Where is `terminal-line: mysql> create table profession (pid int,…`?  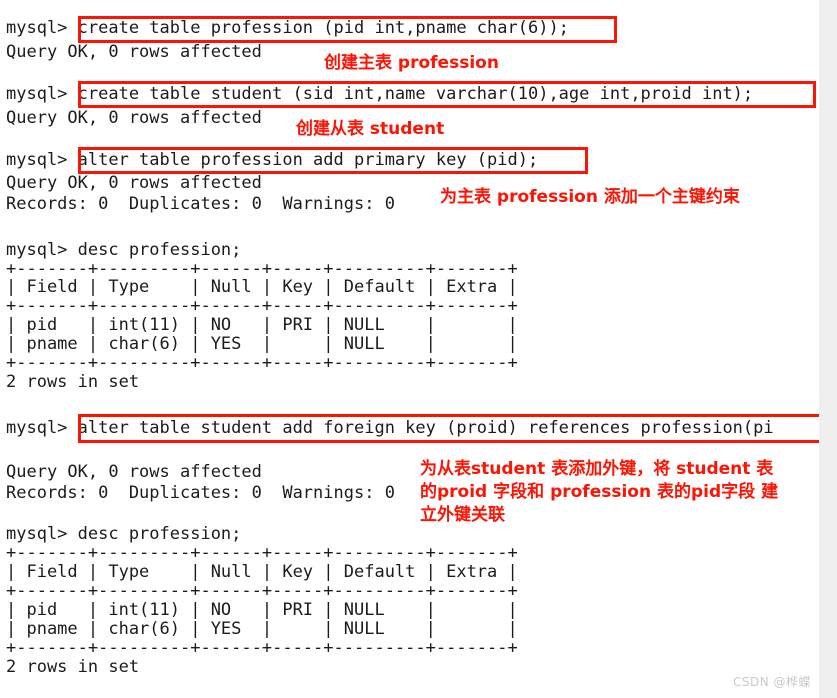
terminal-line: mysql> create table profession (pid int,… is located at coordinates (287, 28).